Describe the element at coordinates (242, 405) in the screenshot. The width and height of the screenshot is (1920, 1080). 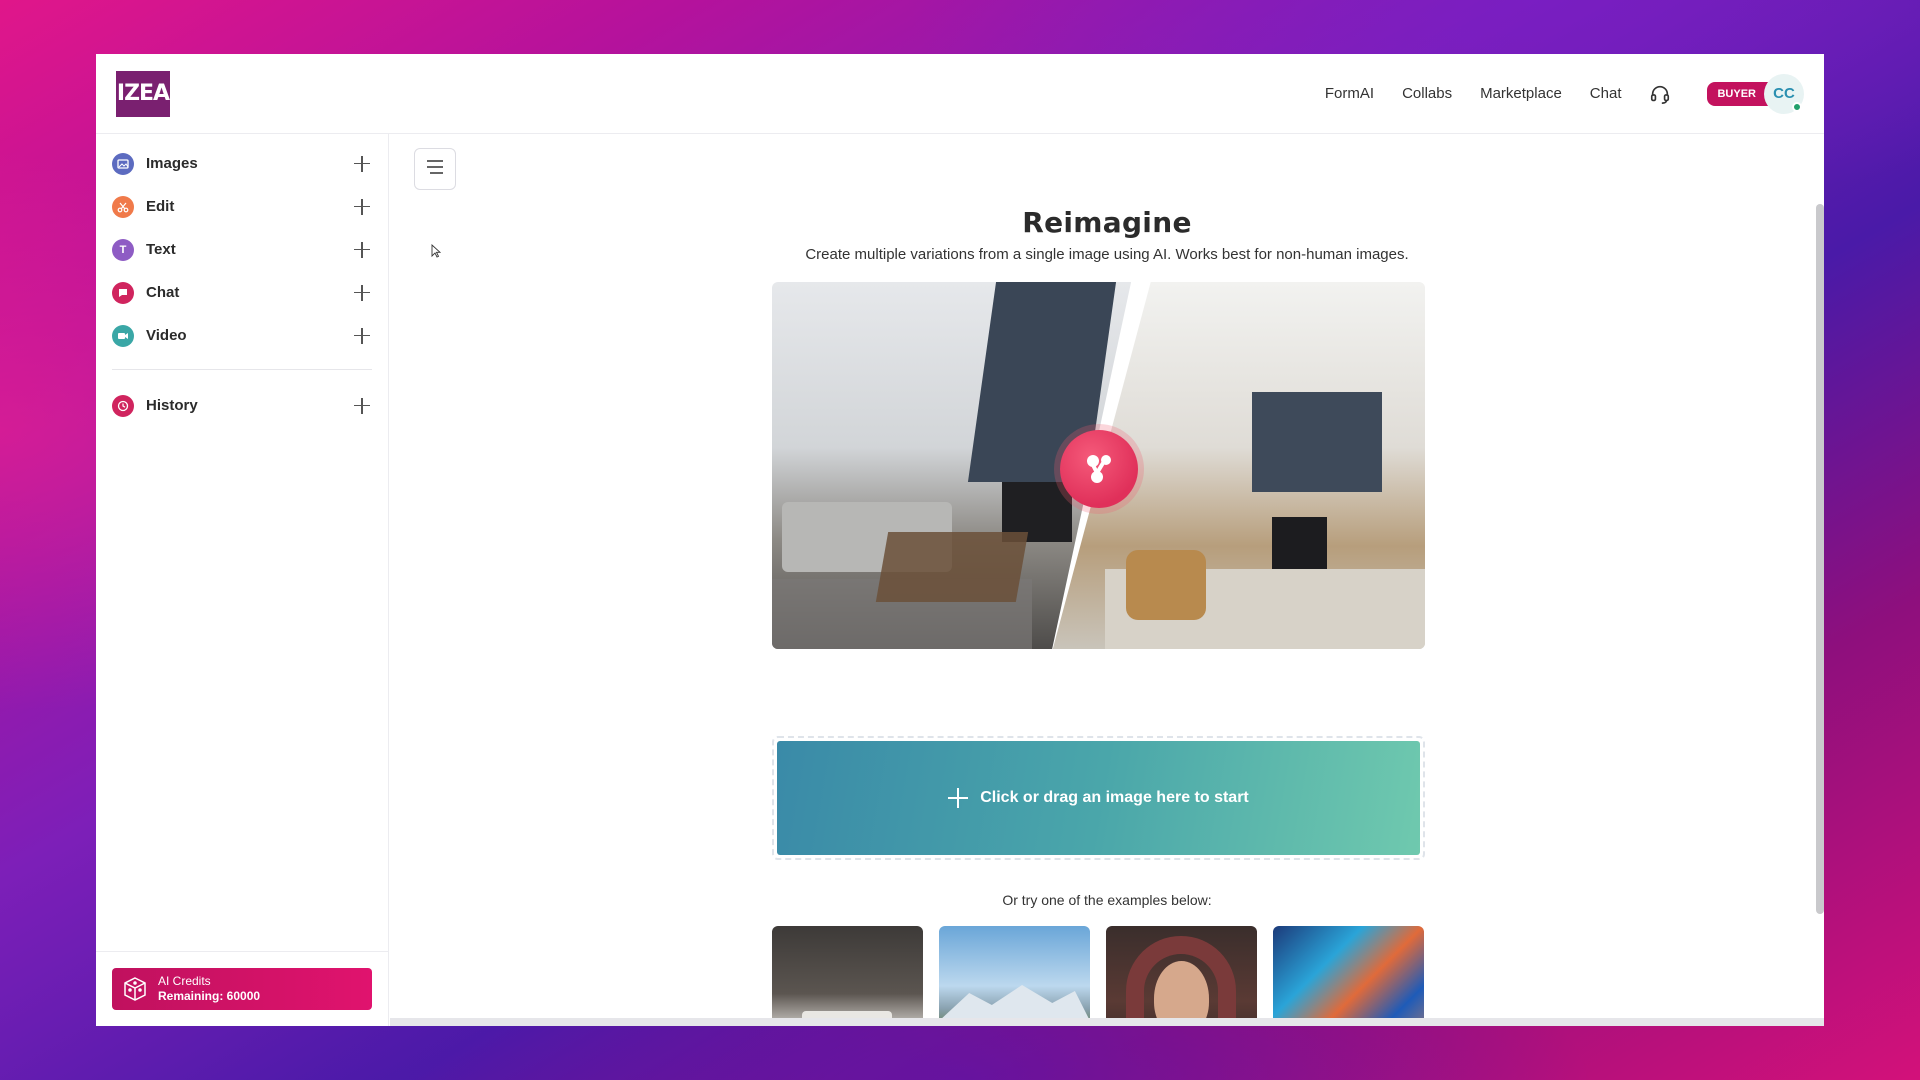
I see `sidebar-item-history: History` at that location.